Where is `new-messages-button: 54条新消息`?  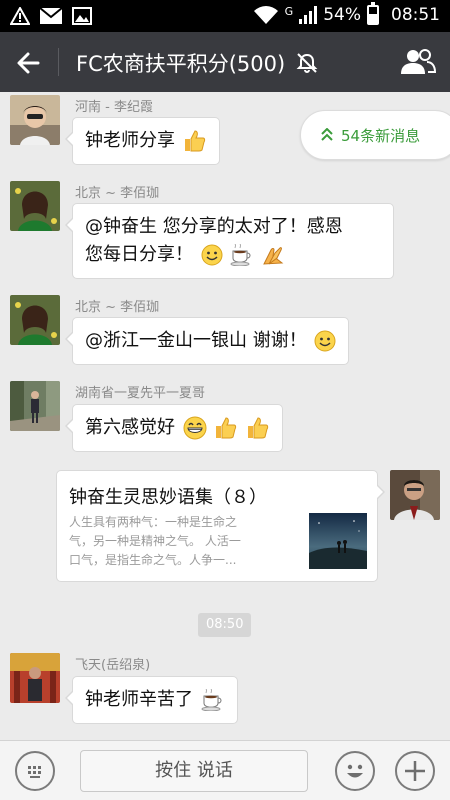
new-messages-button: 54条新消息 is located at coordinates (375, 135).